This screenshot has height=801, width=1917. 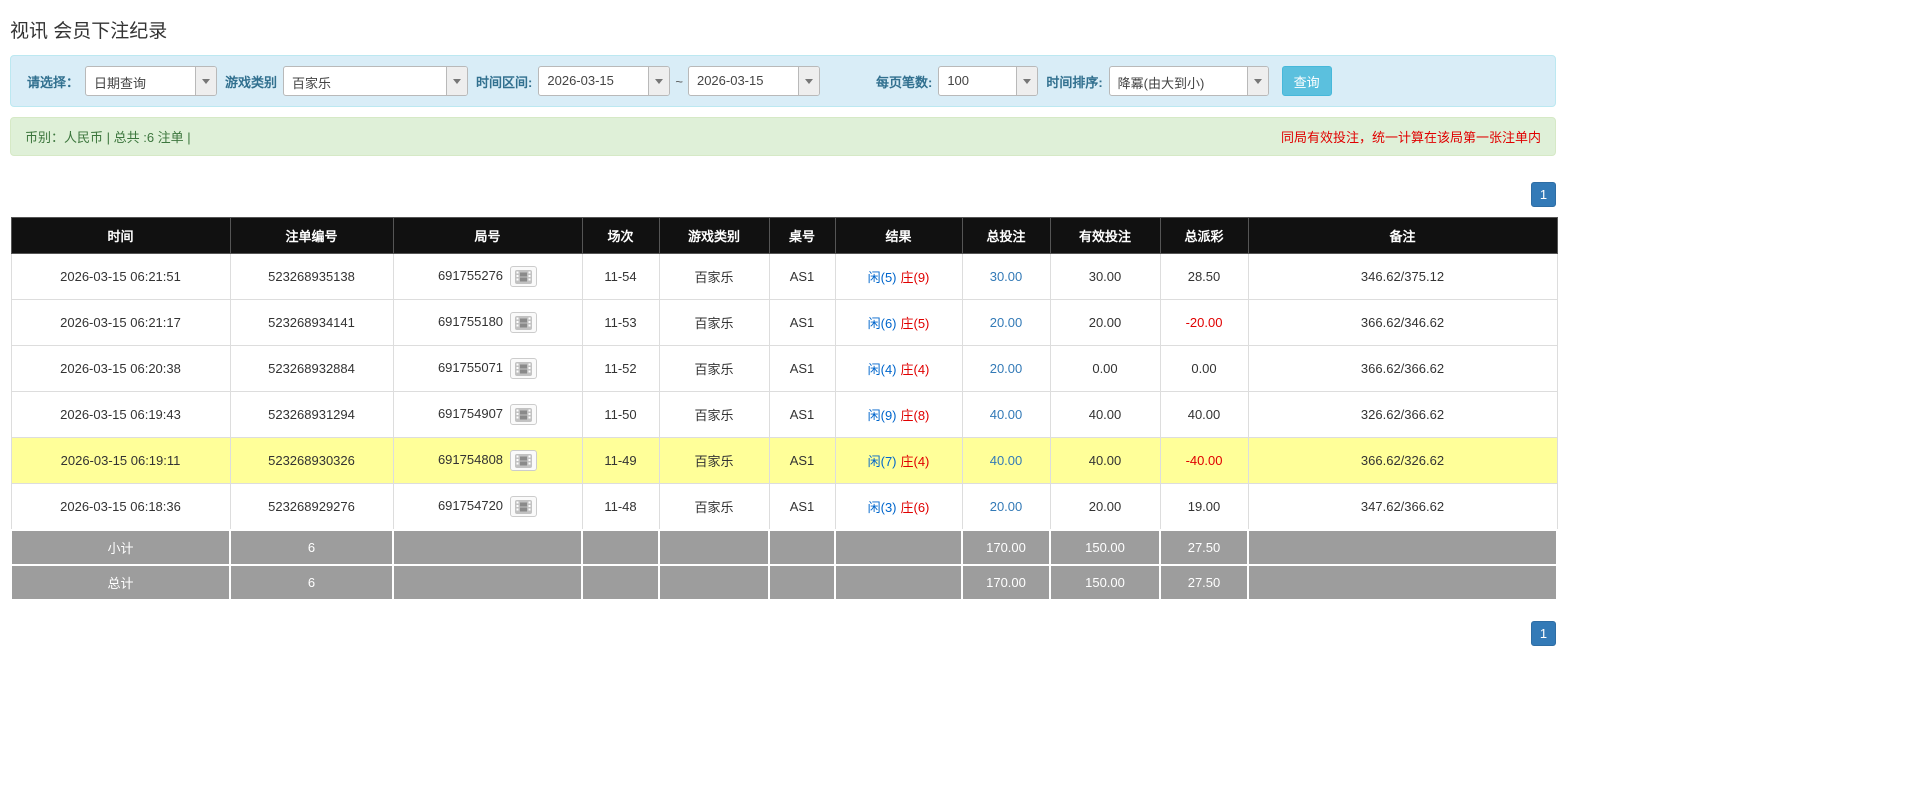 I want to click on cell-remark: 366.62/326.62, so click(x=1402, y=460).